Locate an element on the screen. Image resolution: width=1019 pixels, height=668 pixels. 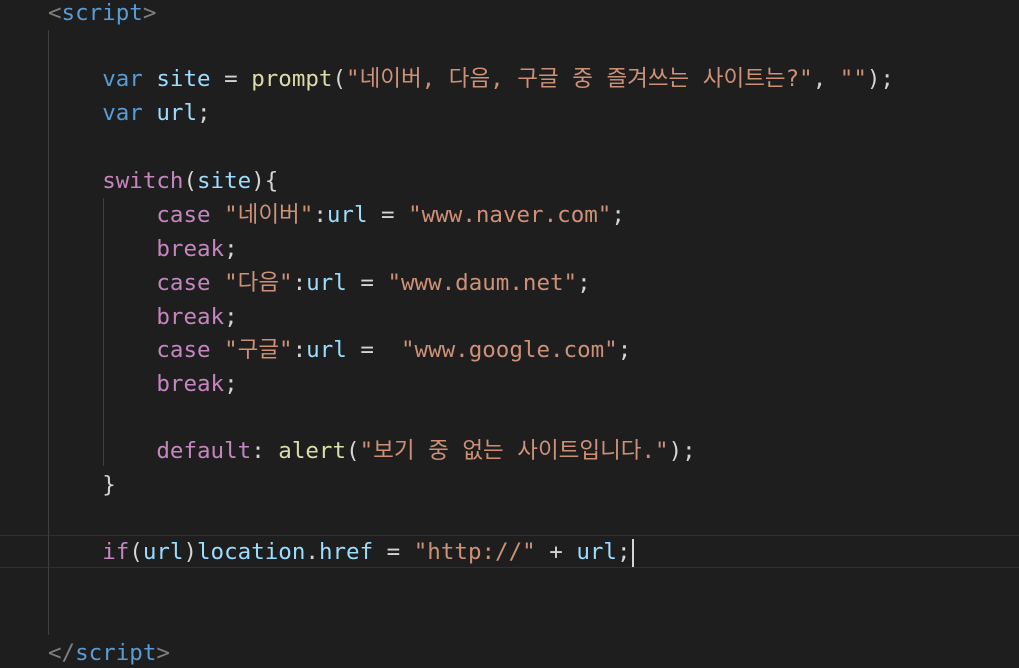
text-cursor is located at coordinates (632, 552).